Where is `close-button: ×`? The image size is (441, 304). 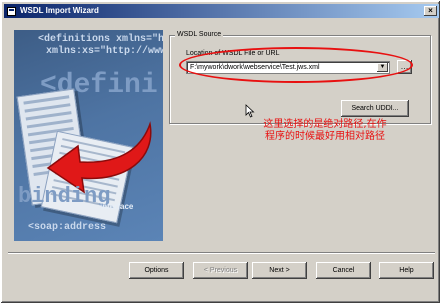
close-button: × is located at coordinates (430, 11).